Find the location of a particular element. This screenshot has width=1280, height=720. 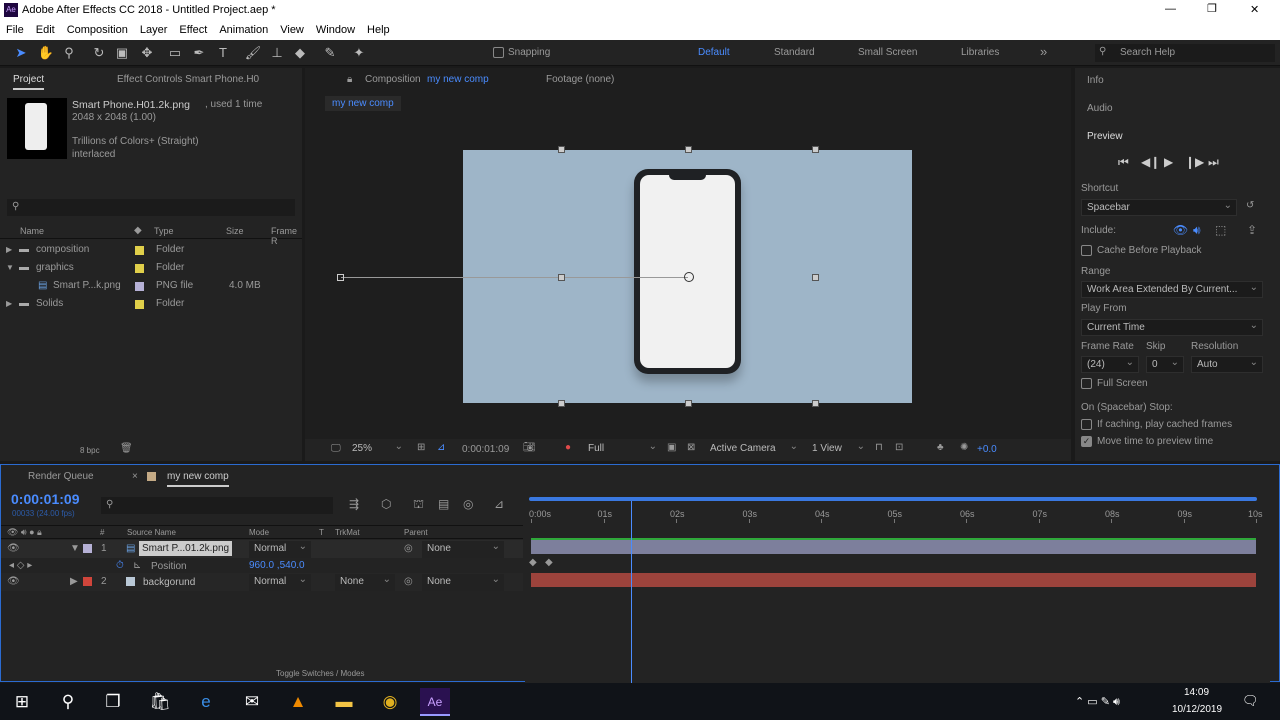

tab-project: Project is located at coordinates (29, 82).